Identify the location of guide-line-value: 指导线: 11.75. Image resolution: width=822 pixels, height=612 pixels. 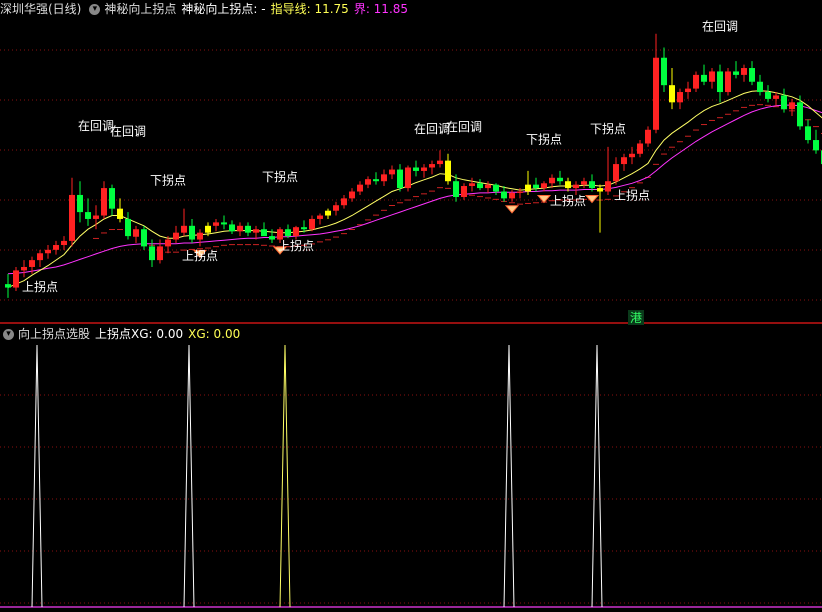
(309, 9).